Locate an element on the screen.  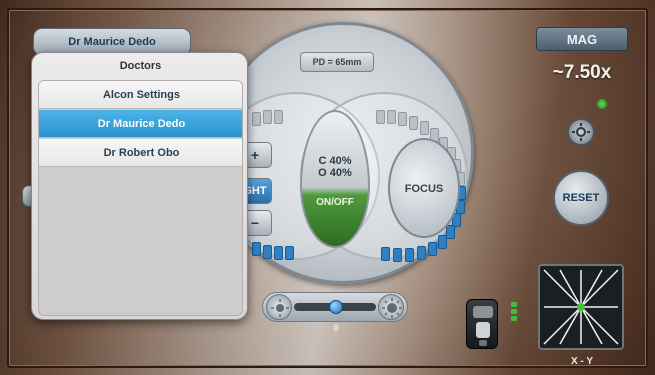
popup-title: Doctors is located at coordinates (140, 66).